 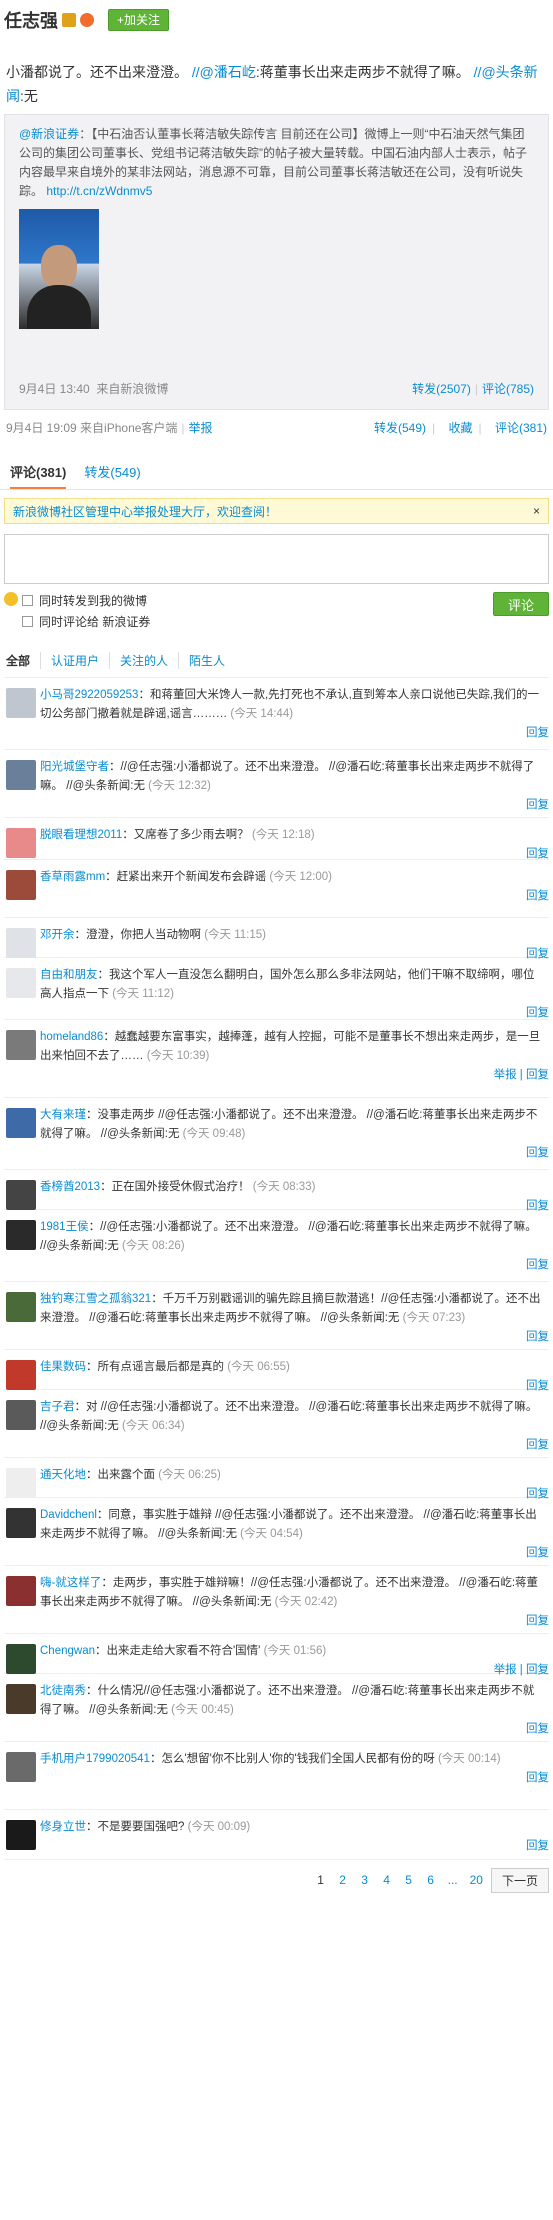 What do you see at coordinates (89, 695) in the screenshot?
I see `commenter-name: 小马哥2922059253` at bounding box center [89, 695].